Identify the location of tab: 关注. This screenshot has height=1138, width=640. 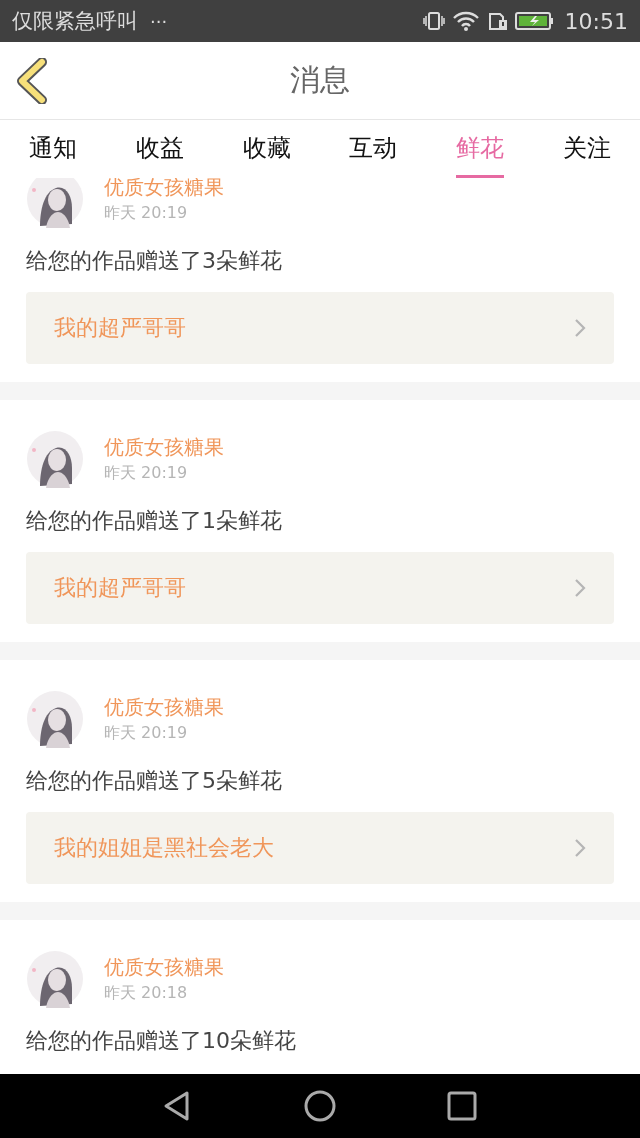
(586, 149).